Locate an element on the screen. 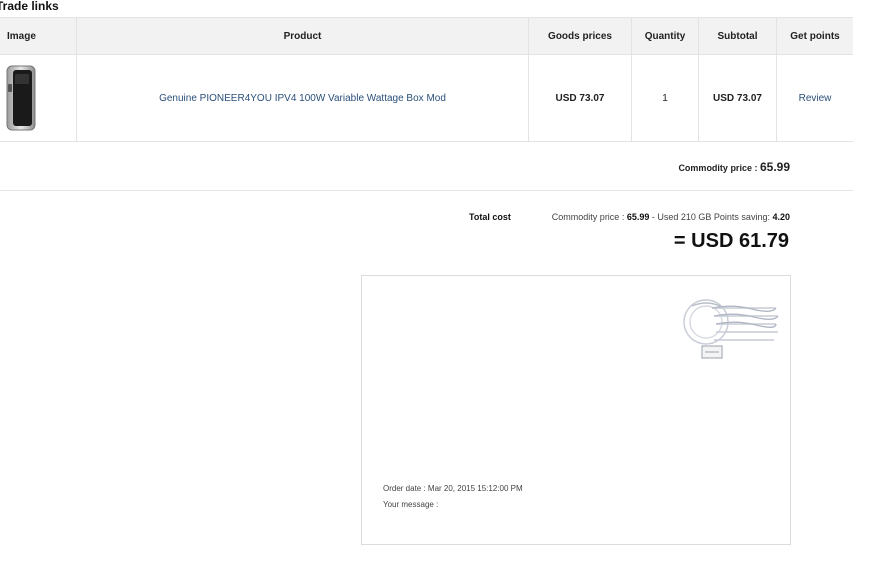 Image resolution: width=875 pixels, height=577 pixels. subtotal-value: USD 73.07 is located at coordinates (737, 98).